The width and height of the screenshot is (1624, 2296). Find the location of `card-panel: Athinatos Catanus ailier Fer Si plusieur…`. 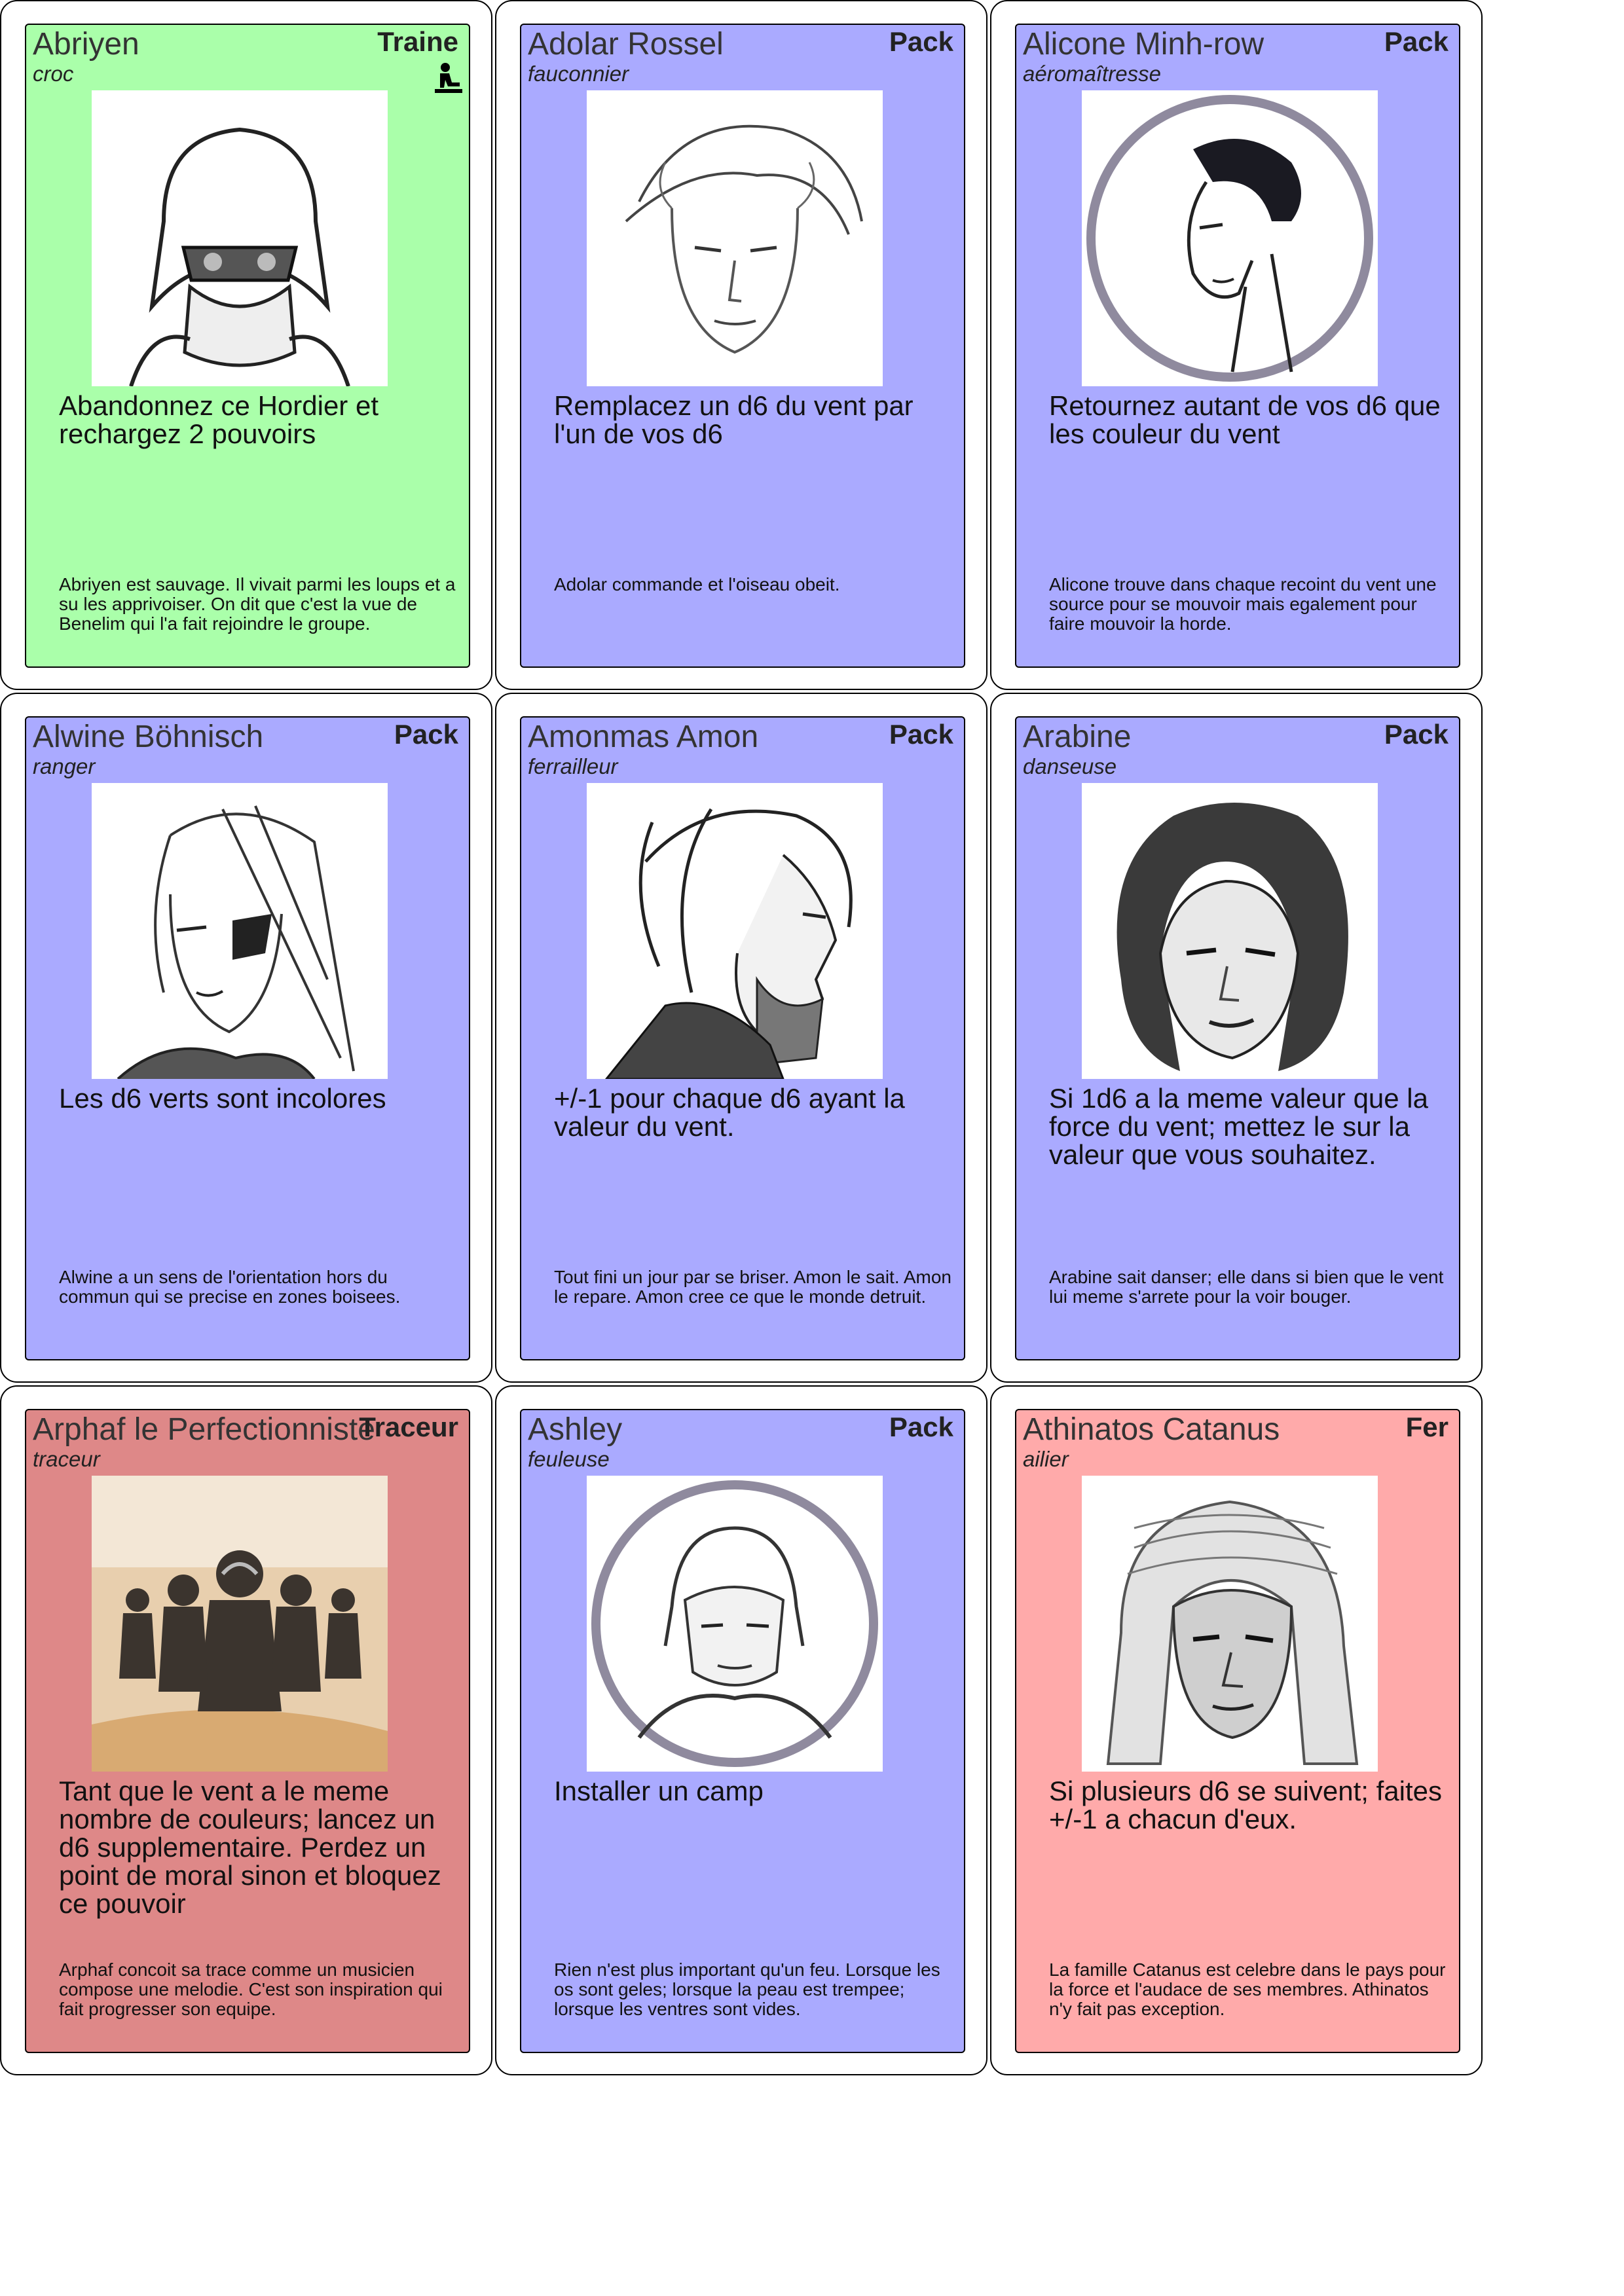

card-panel: Athinatos Catanus ailier Fer Si plusieur… is located at coordinates (1237, 1731).